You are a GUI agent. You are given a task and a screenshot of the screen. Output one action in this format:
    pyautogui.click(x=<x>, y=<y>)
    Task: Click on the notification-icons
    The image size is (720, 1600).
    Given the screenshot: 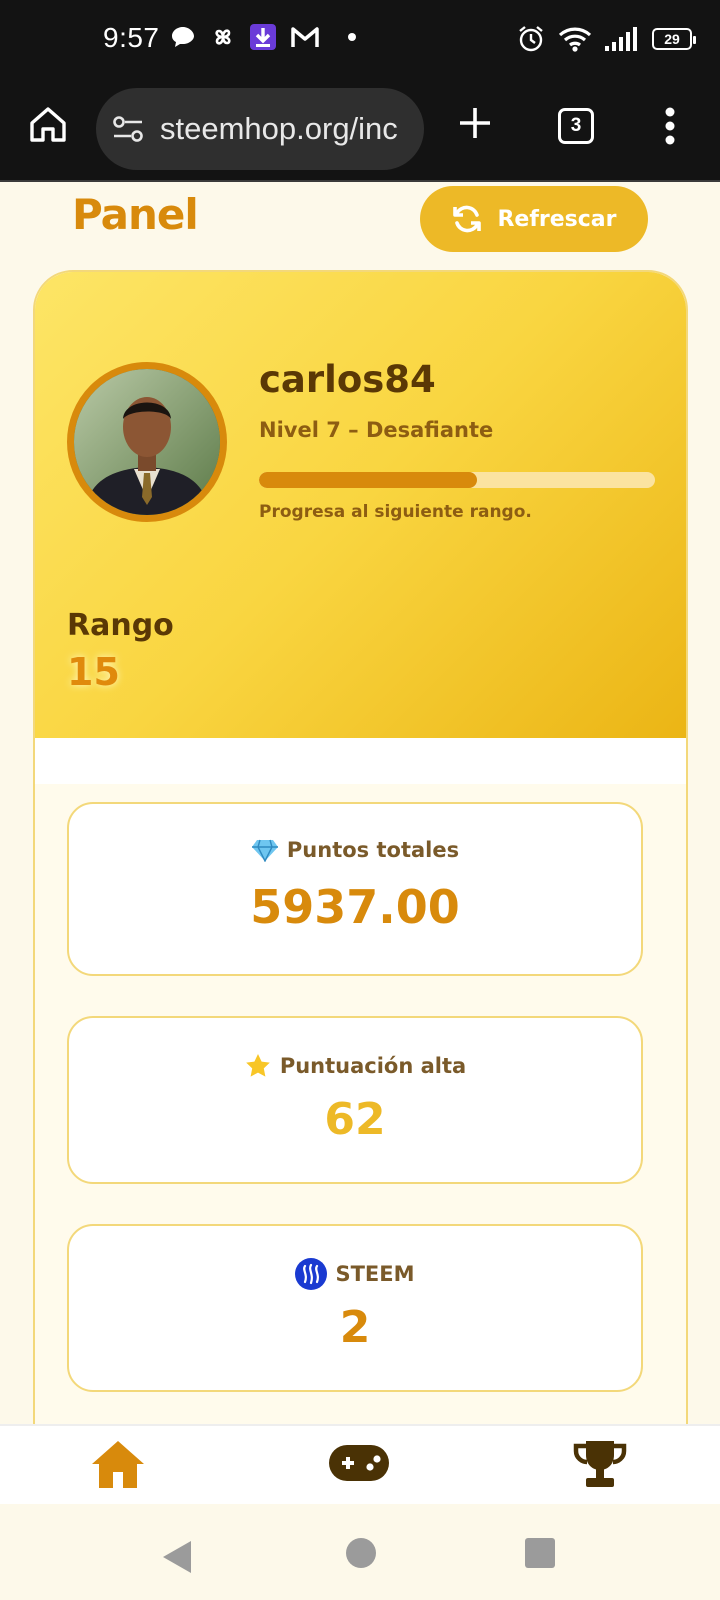 What is the action you would take?
    pyautogui.click(x=266, y=37)
    